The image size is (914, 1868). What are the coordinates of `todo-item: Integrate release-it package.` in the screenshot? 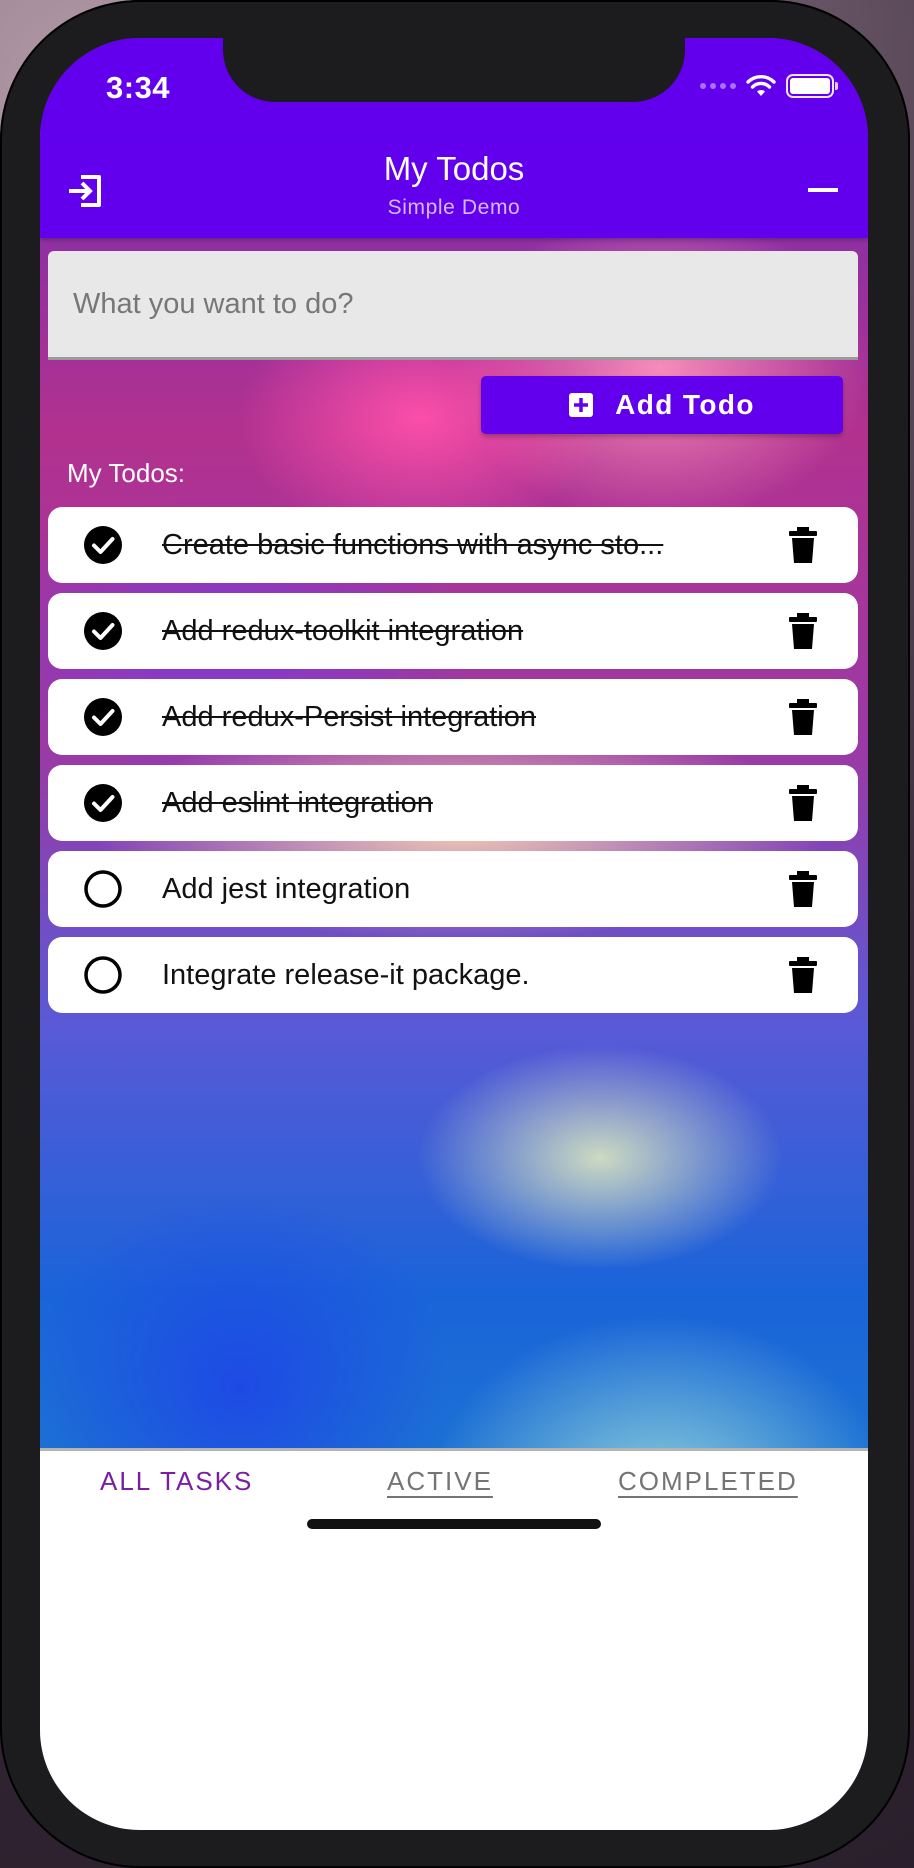 It's located at (453, 975).